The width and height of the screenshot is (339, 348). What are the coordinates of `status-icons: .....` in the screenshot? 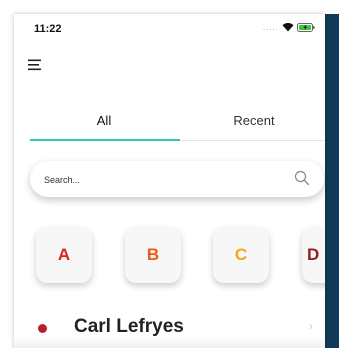 It's located at (289, 27).